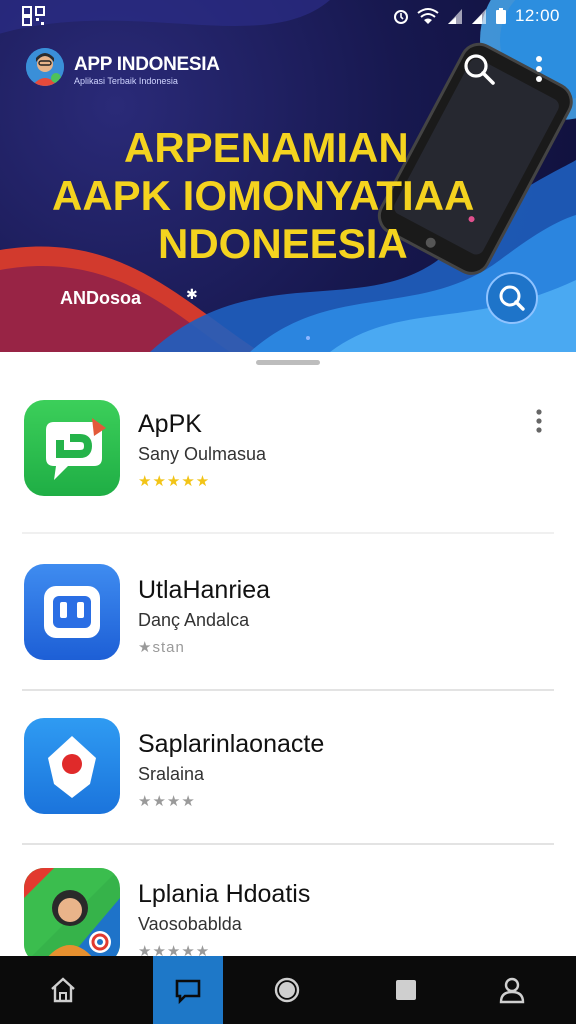 The height and width of the screenshot is (1024, 576). I want to click on app-developer: Sralaina, so click(171, 774).